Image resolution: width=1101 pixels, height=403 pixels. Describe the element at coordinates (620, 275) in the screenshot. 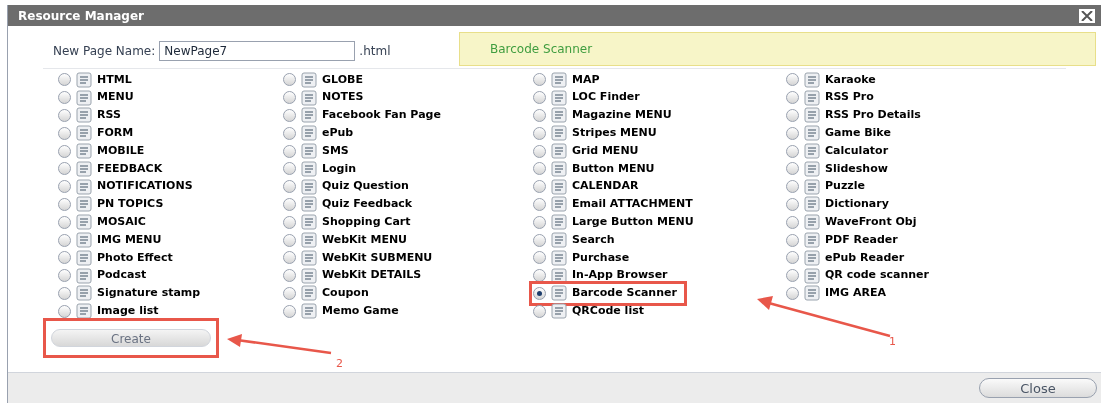

I see `module-label: In-App Browser` at that location.